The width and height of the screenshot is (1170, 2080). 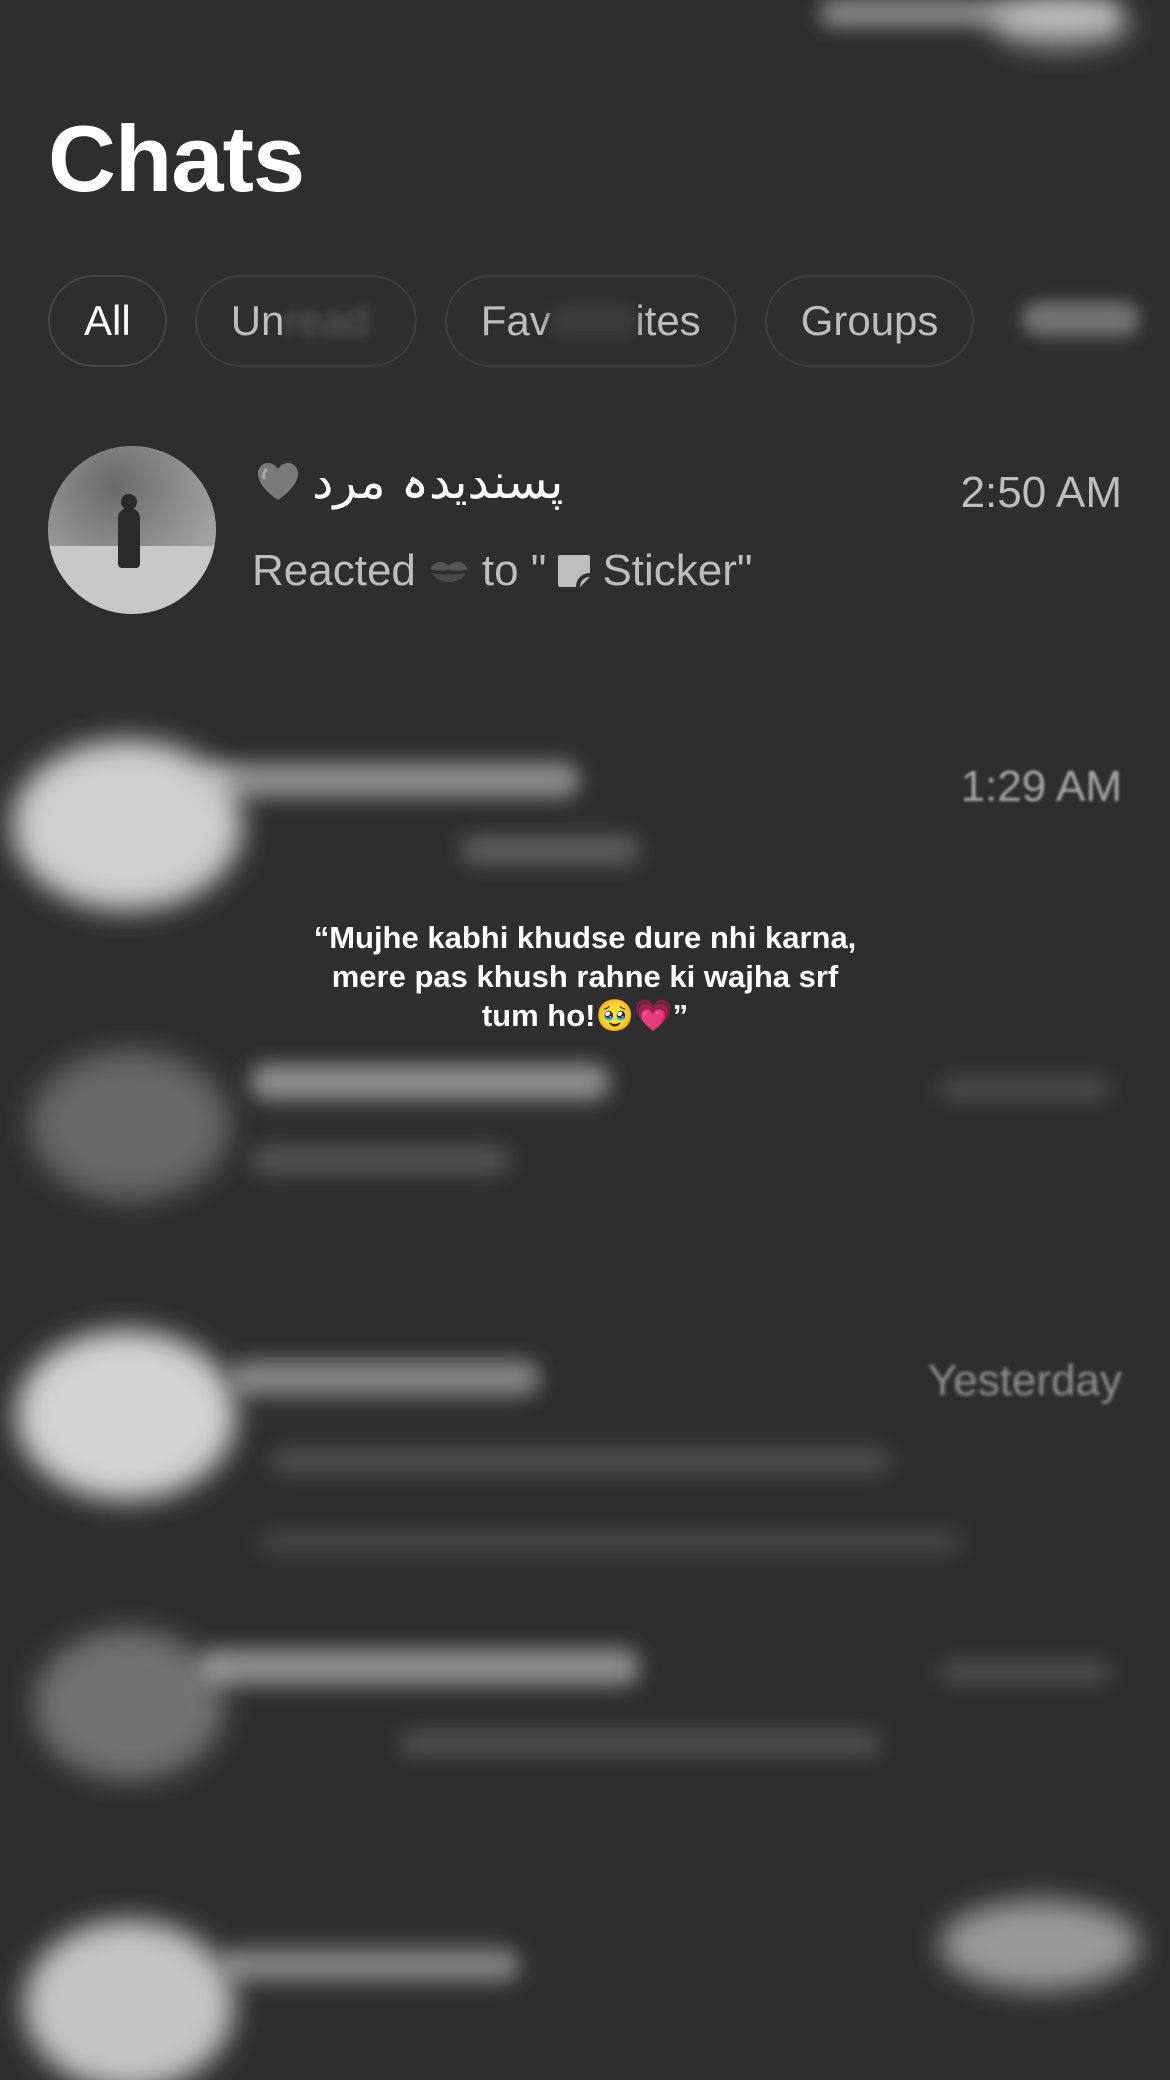 I want to click on preview-text: Reacted, so click(x=334, y=570).